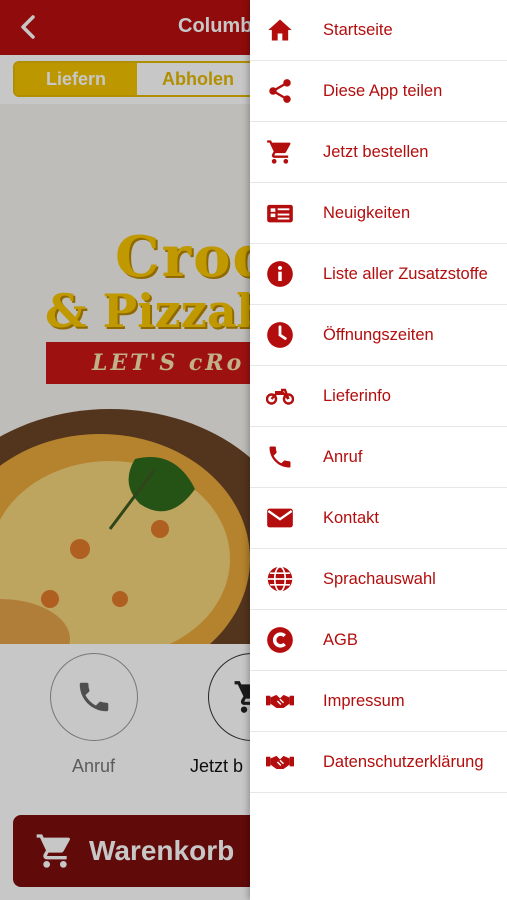 This screenshot has width=507, height=900. I want to click on menu-item-news: Neuigkeiten, so click(378, 213).